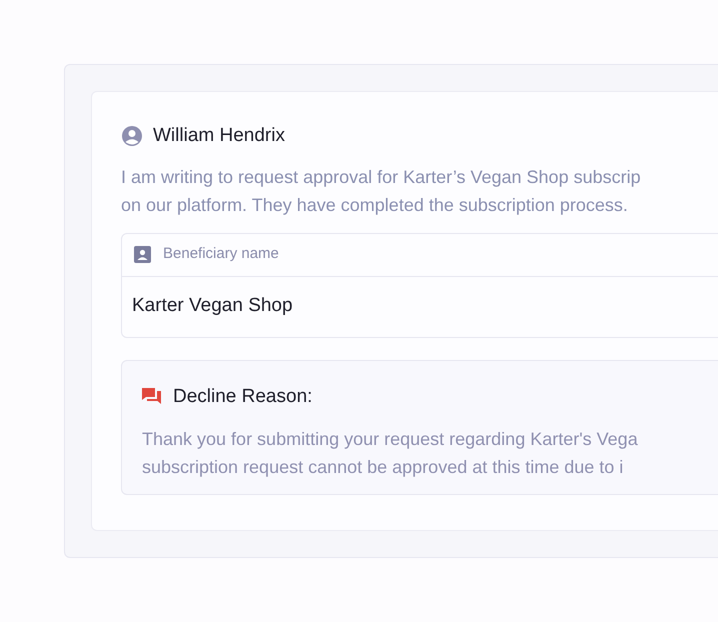 Image resolution: width=718 pixels, height=622 pixels. I want to click on chat-bubbles-icon, so click(151, 397).